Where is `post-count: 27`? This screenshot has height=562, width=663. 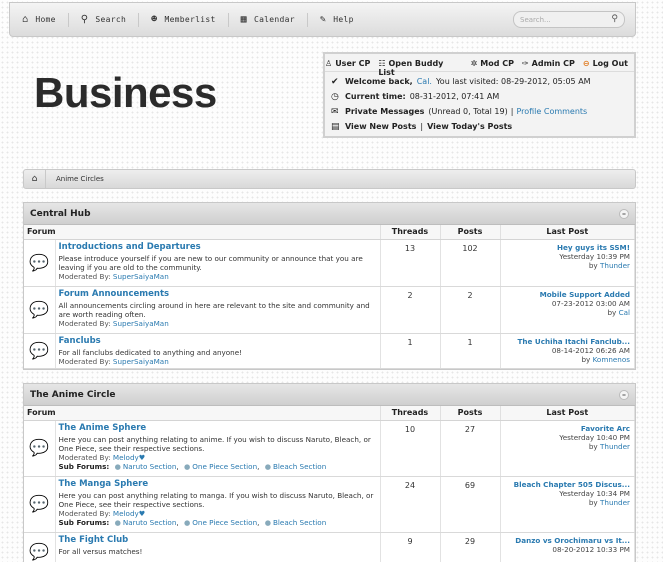
post-count: 27 is located at coordinates (470, 448).